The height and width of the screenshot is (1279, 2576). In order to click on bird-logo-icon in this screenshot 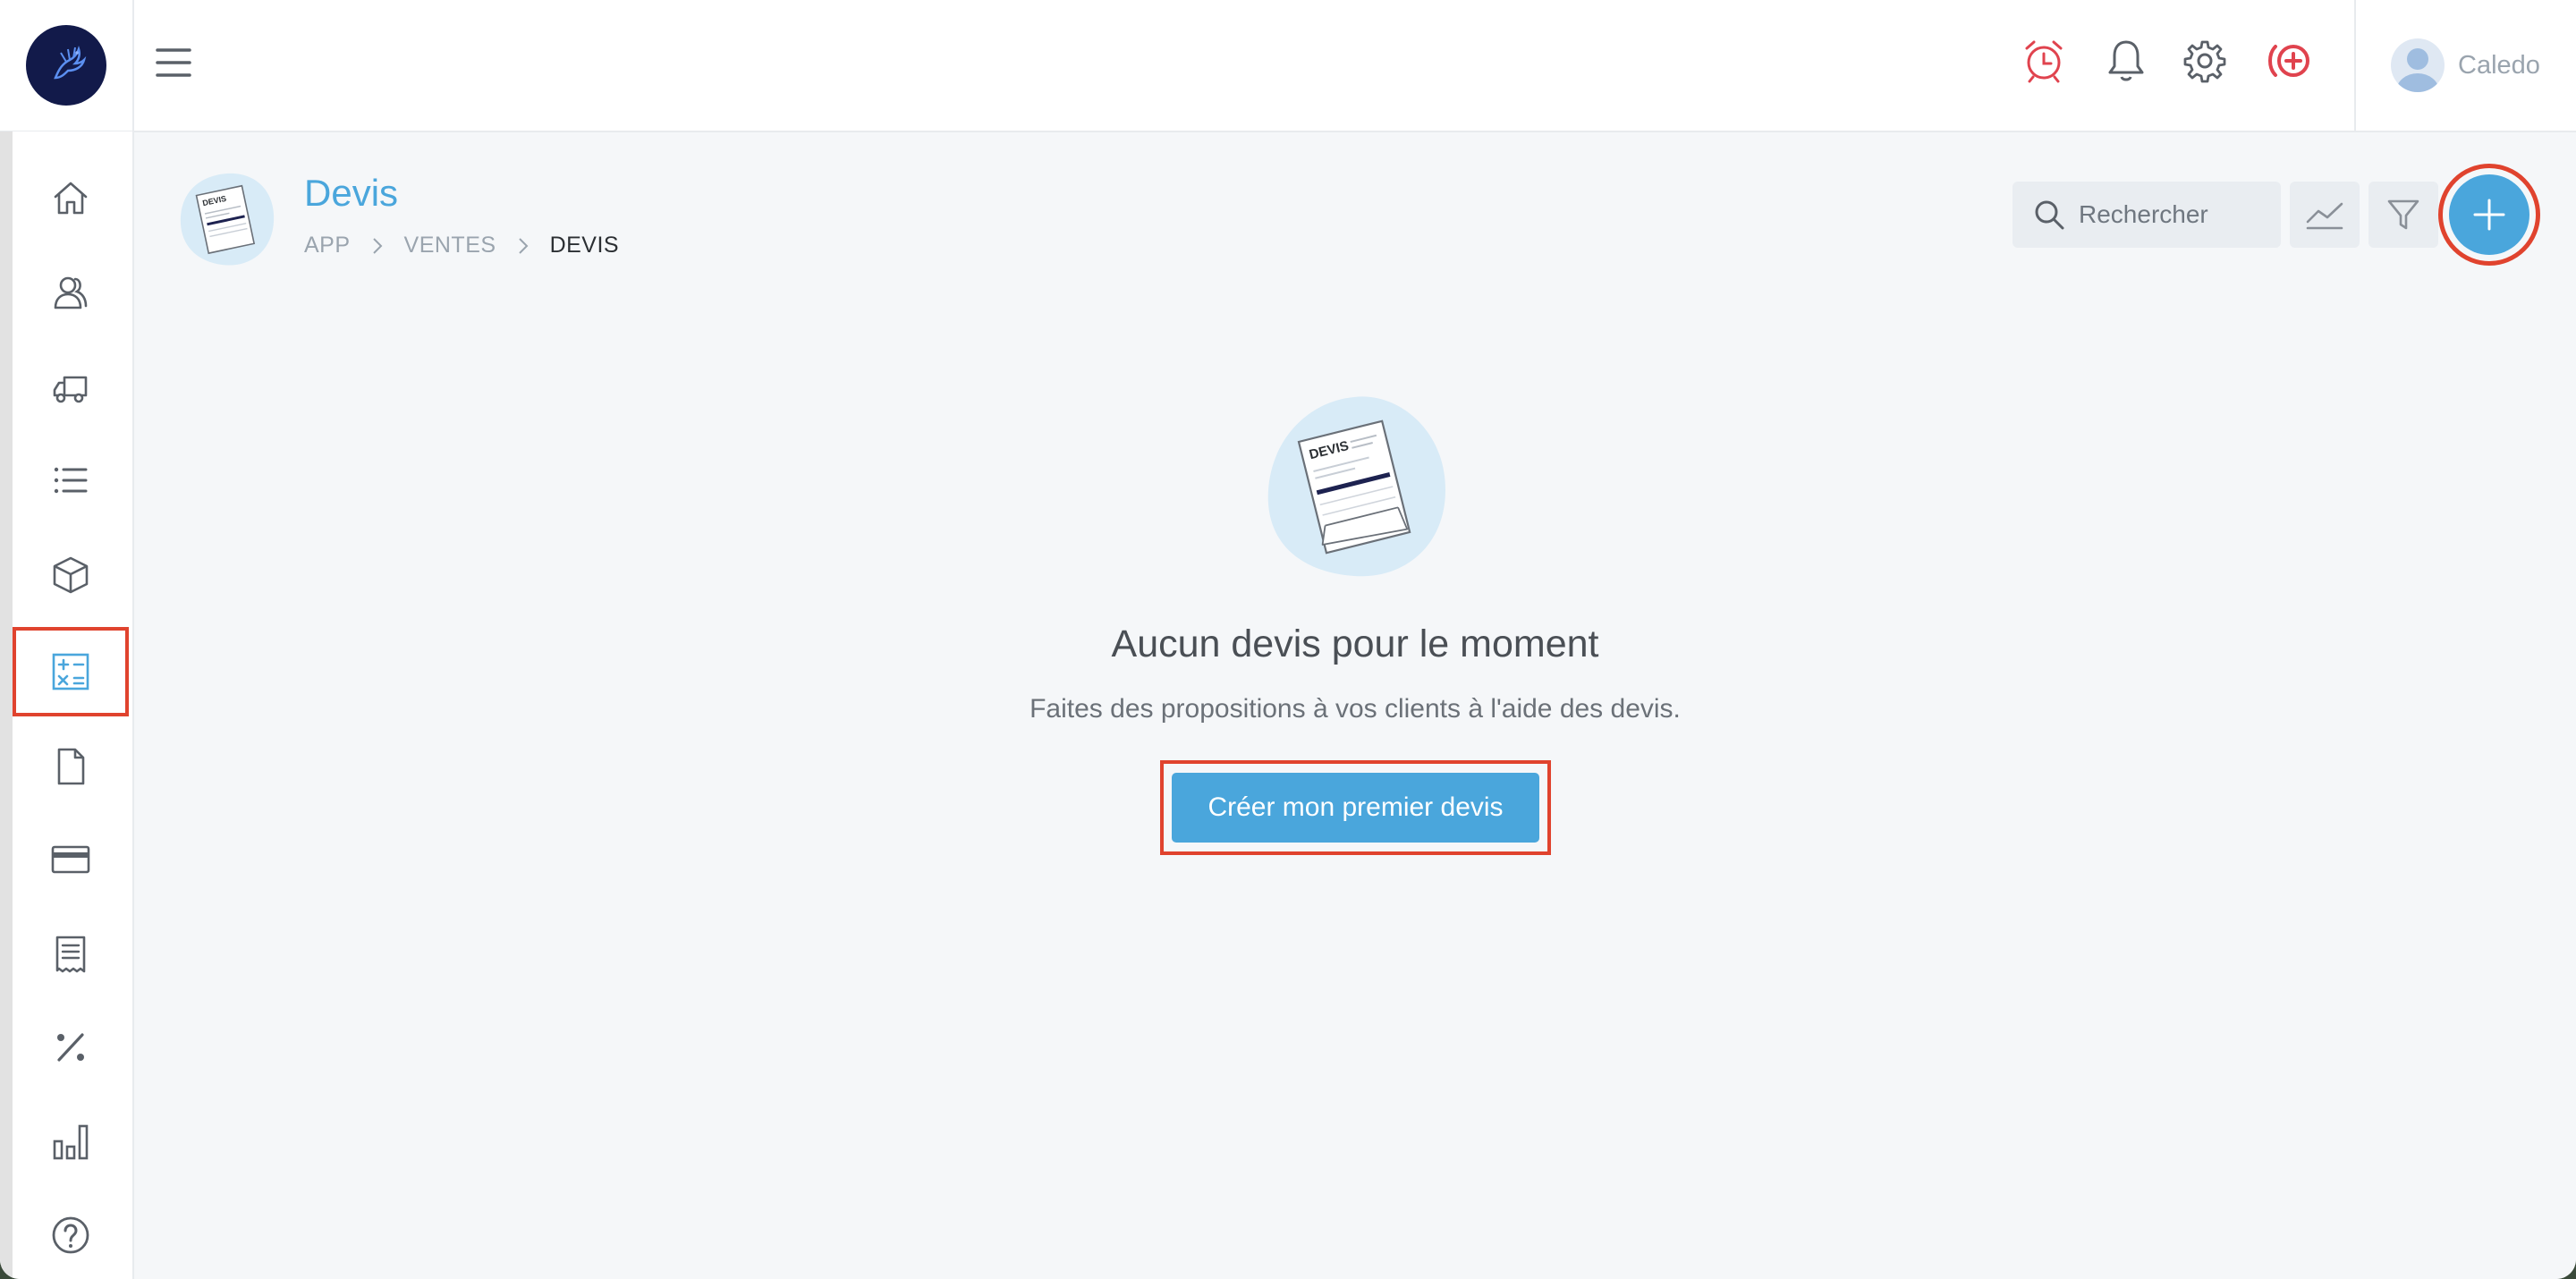, I will do `click(70, 63)`.